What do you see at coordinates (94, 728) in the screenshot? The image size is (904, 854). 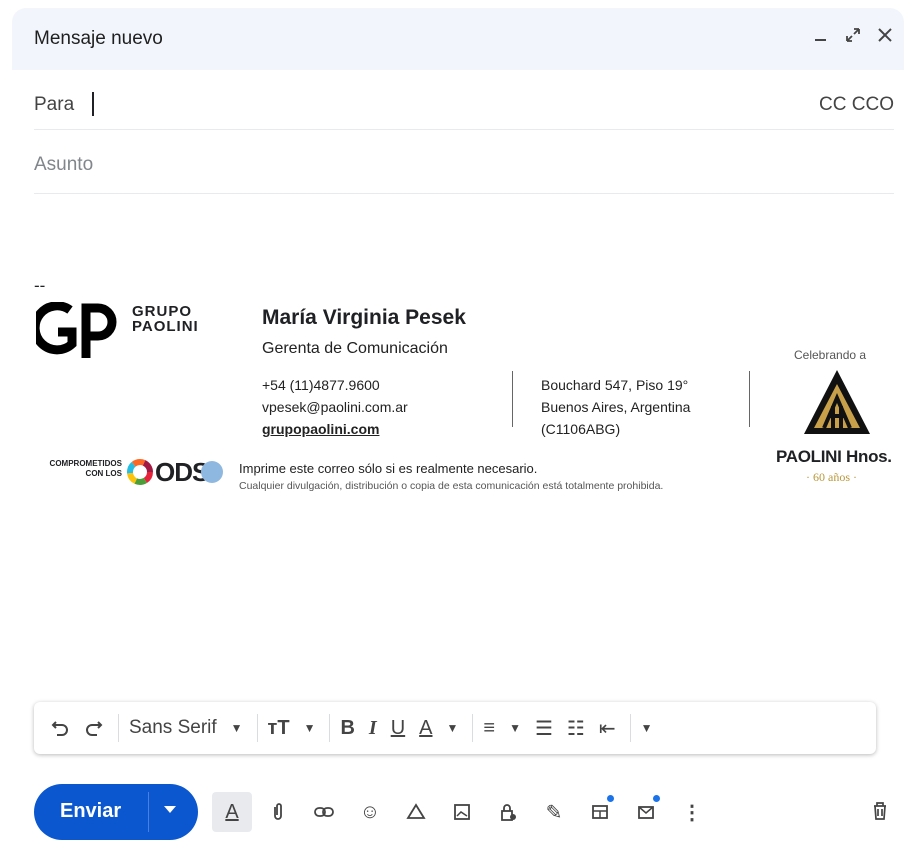 I see `redo-icon` at bounding box center [94, 728].